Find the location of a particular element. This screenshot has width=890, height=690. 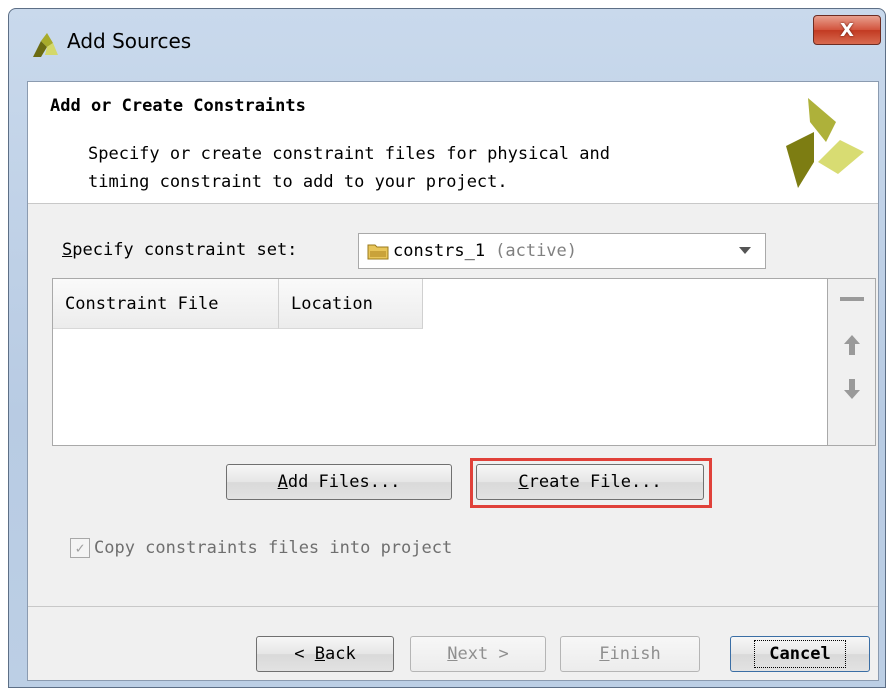

close-icon: X is located at coordinates (847, 30).